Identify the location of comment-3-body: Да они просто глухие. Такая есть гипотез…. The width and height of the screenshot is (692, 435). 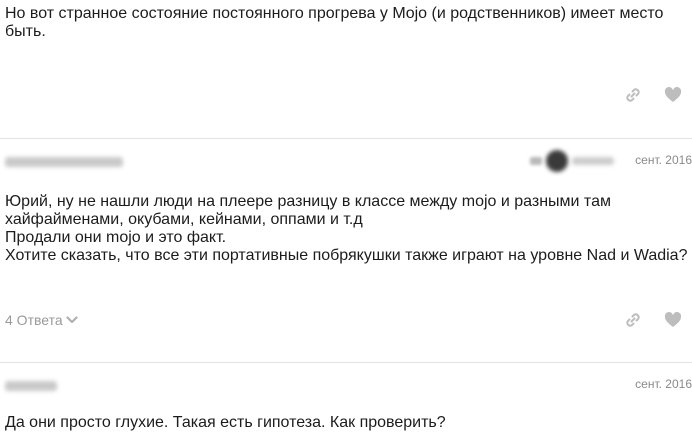
(225, 423).